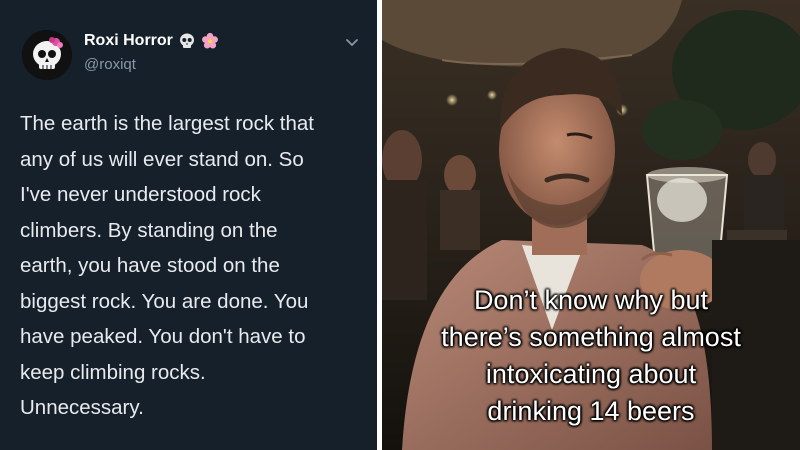 The image size is (800, 450). I want to click on display-name: Roxi Horror, so click(151, 41).